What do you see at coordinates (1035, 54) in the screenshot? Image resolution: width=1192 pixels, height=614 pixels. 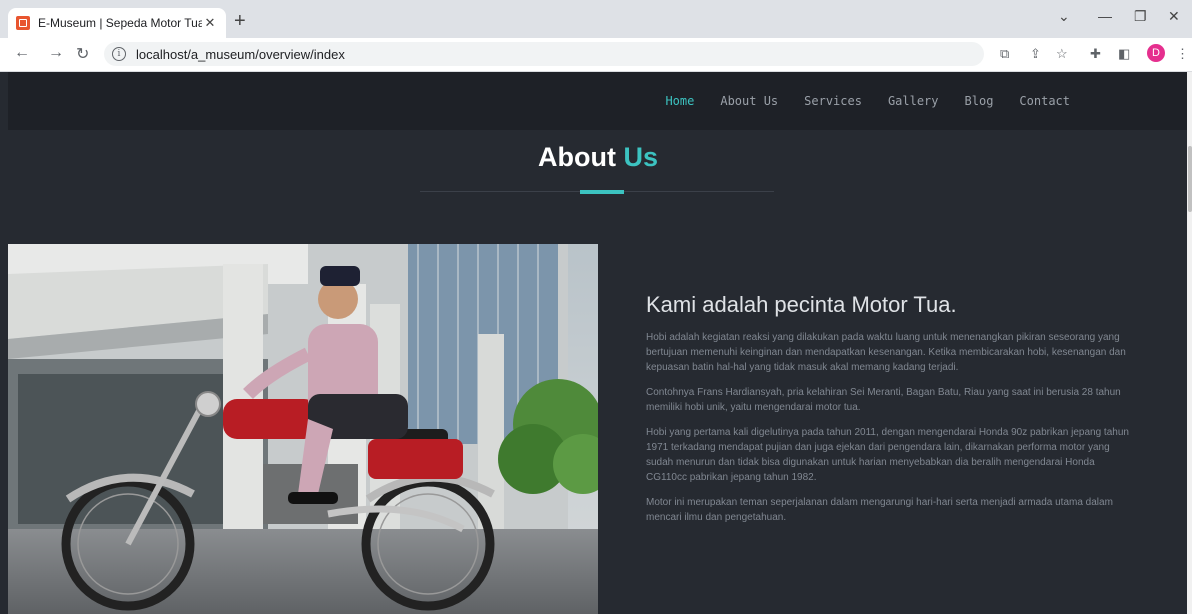 I see `share-icon: ⇪` at bounding box center [1035, 54].